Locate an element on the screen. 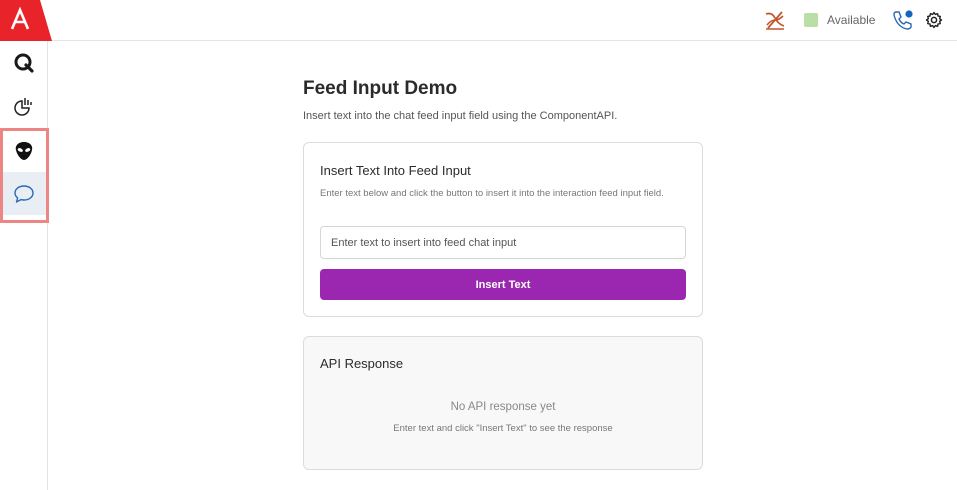 This screenshot has width=957, height=490. q-letter-icon is located at coordinates (24, 63).